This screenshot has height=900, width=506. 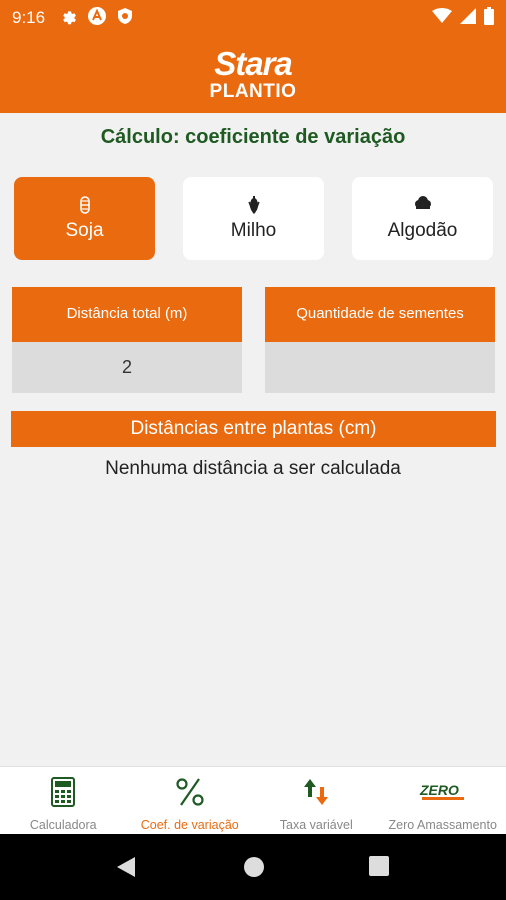 I want to click on system-navigation-bar, so click(x=253, y=867).